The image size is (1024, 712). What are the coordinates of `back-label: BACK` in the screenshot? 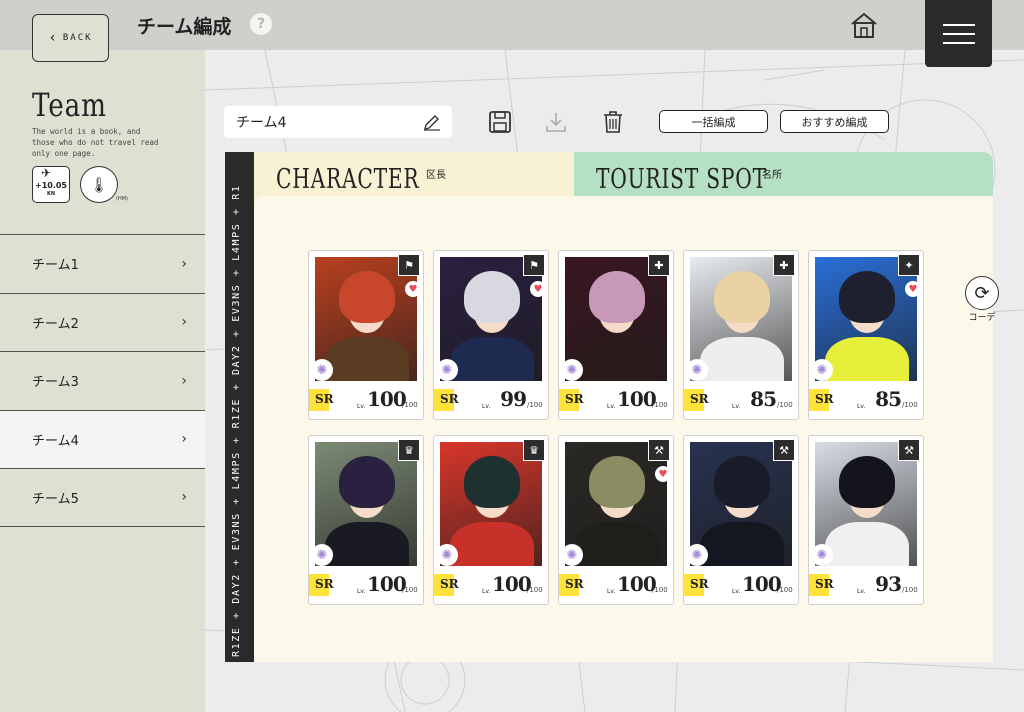 It's located at (77, 38).